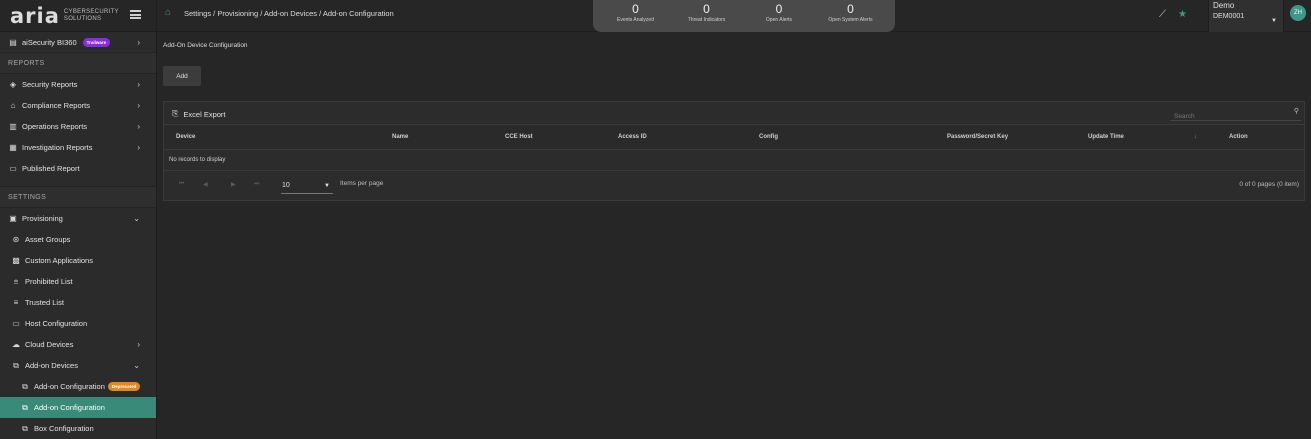 Image resolution: width=1311 pixels, height=439 pixels. I want to click on sidebar-item-label: Box Configuration, so click(64, 428).